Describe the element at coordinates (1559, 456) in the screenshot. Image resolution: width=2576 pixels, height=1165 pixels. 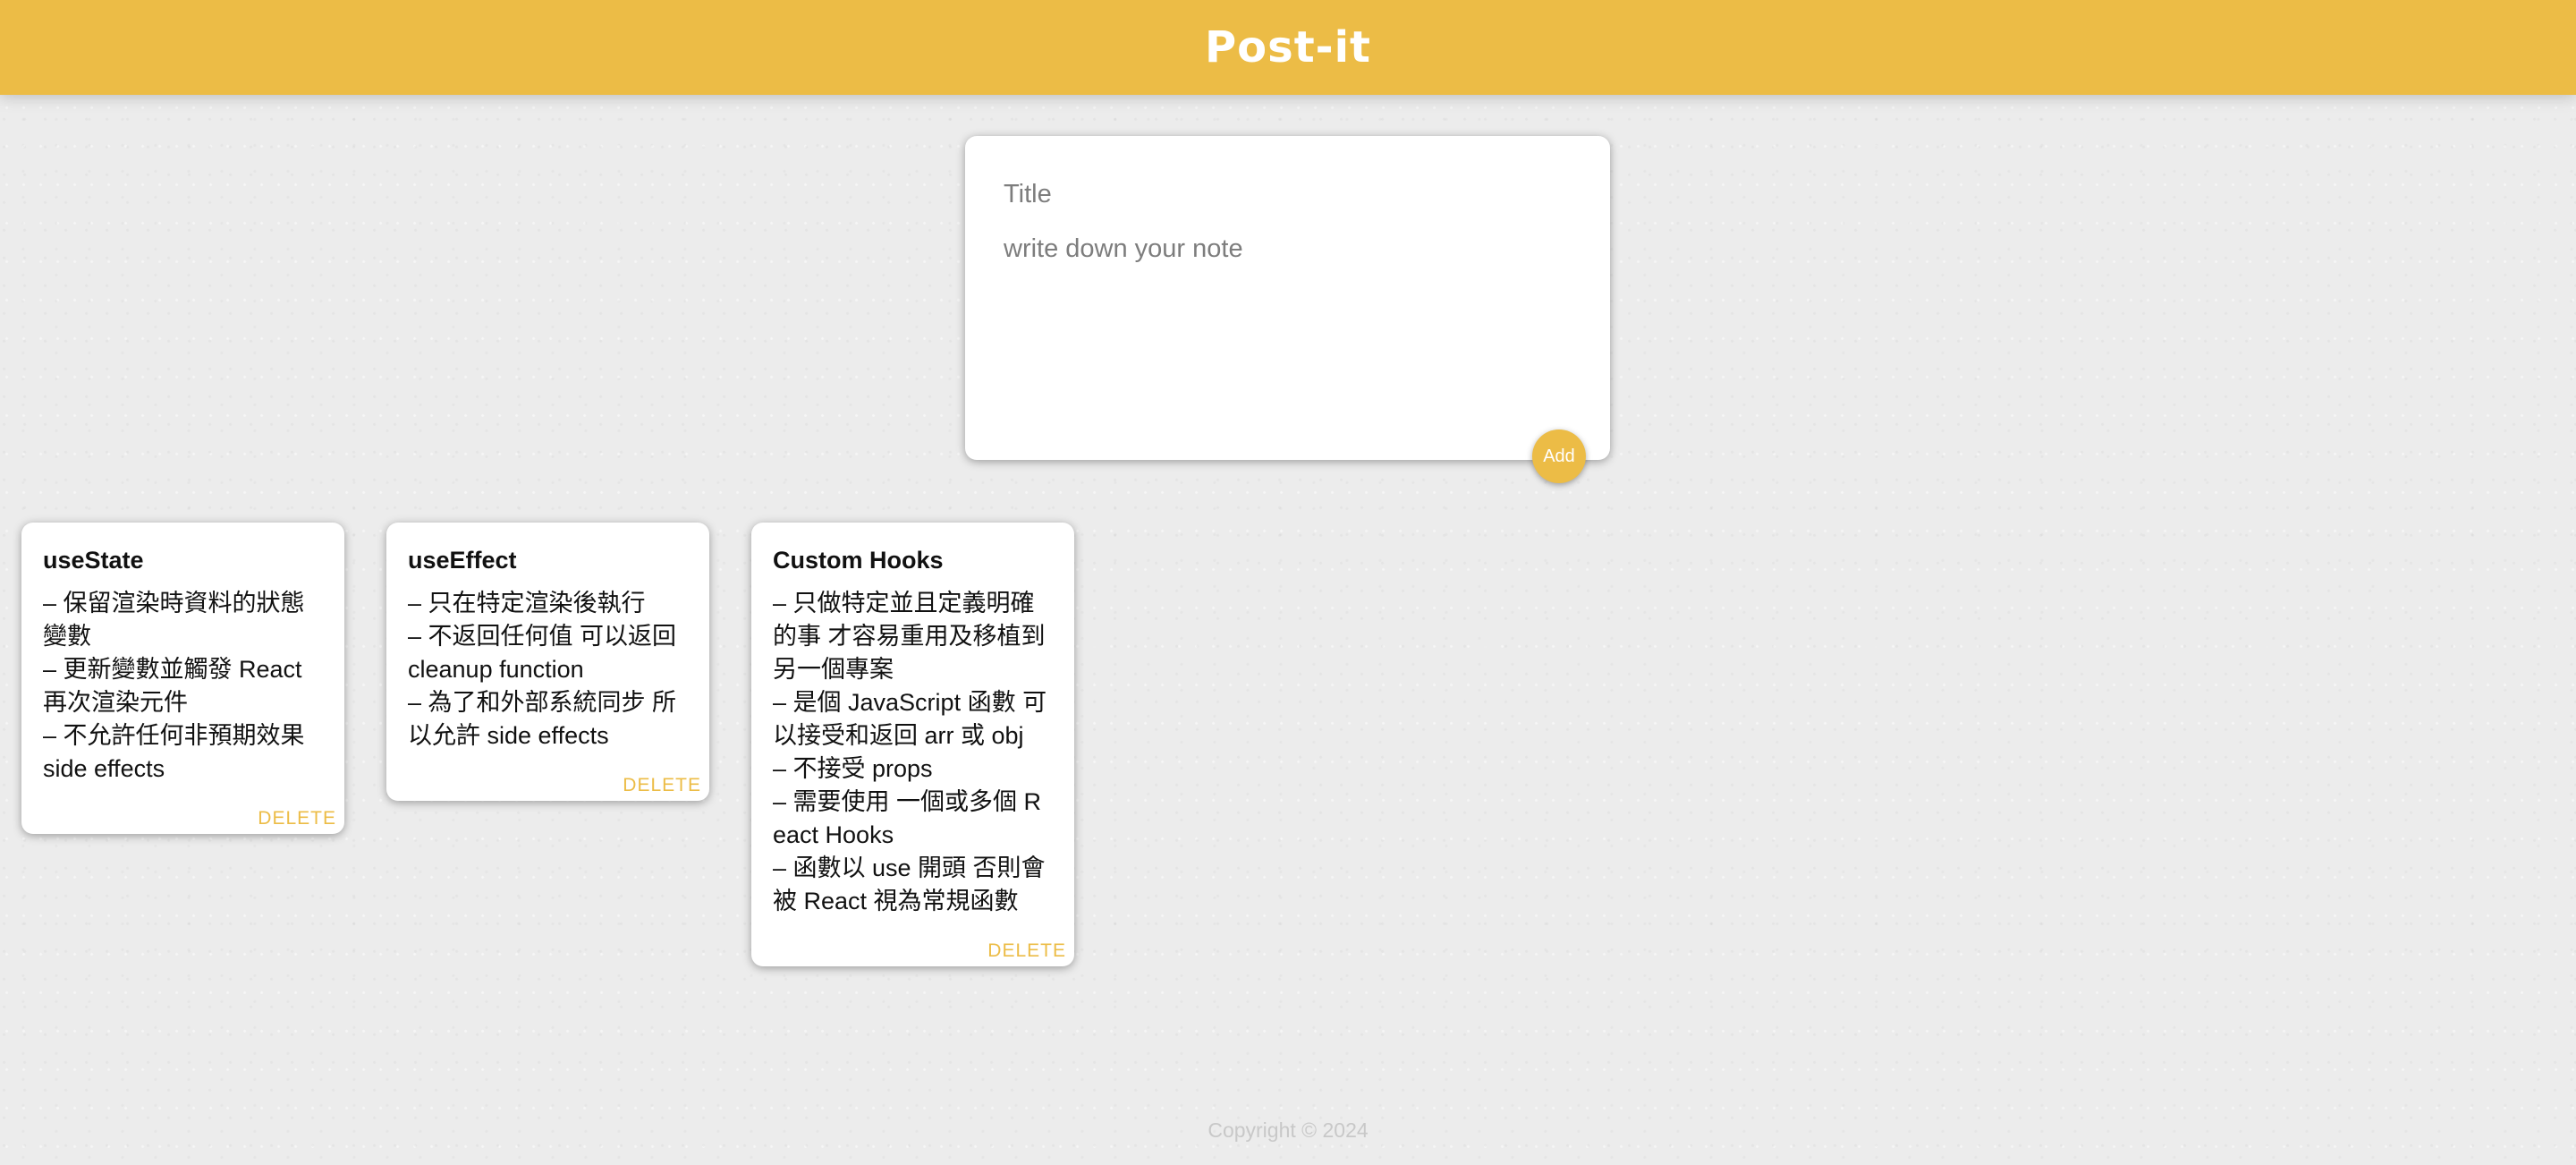
I see `add-note-button: Add` at that location.